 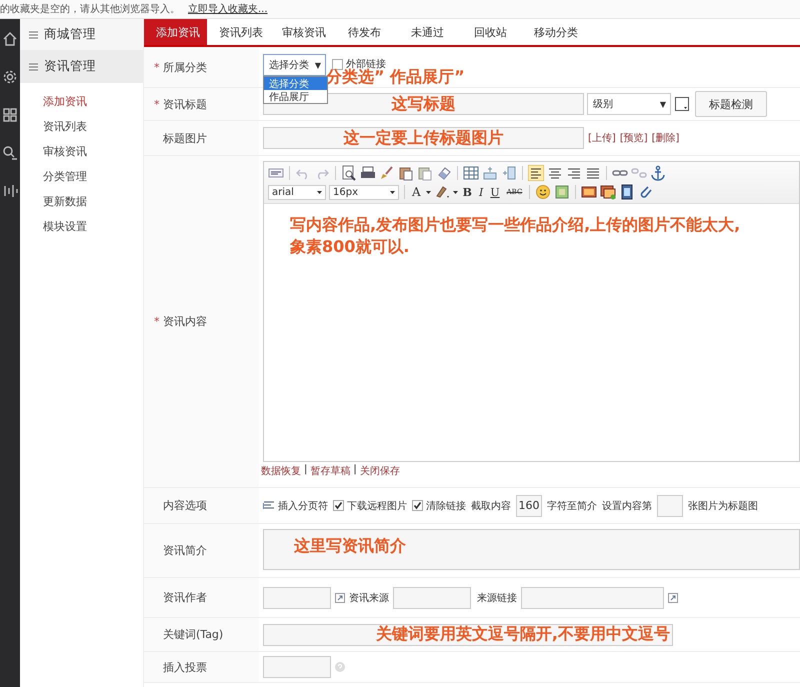 I want to click on select-value: arial, so click(x=283, y=192).